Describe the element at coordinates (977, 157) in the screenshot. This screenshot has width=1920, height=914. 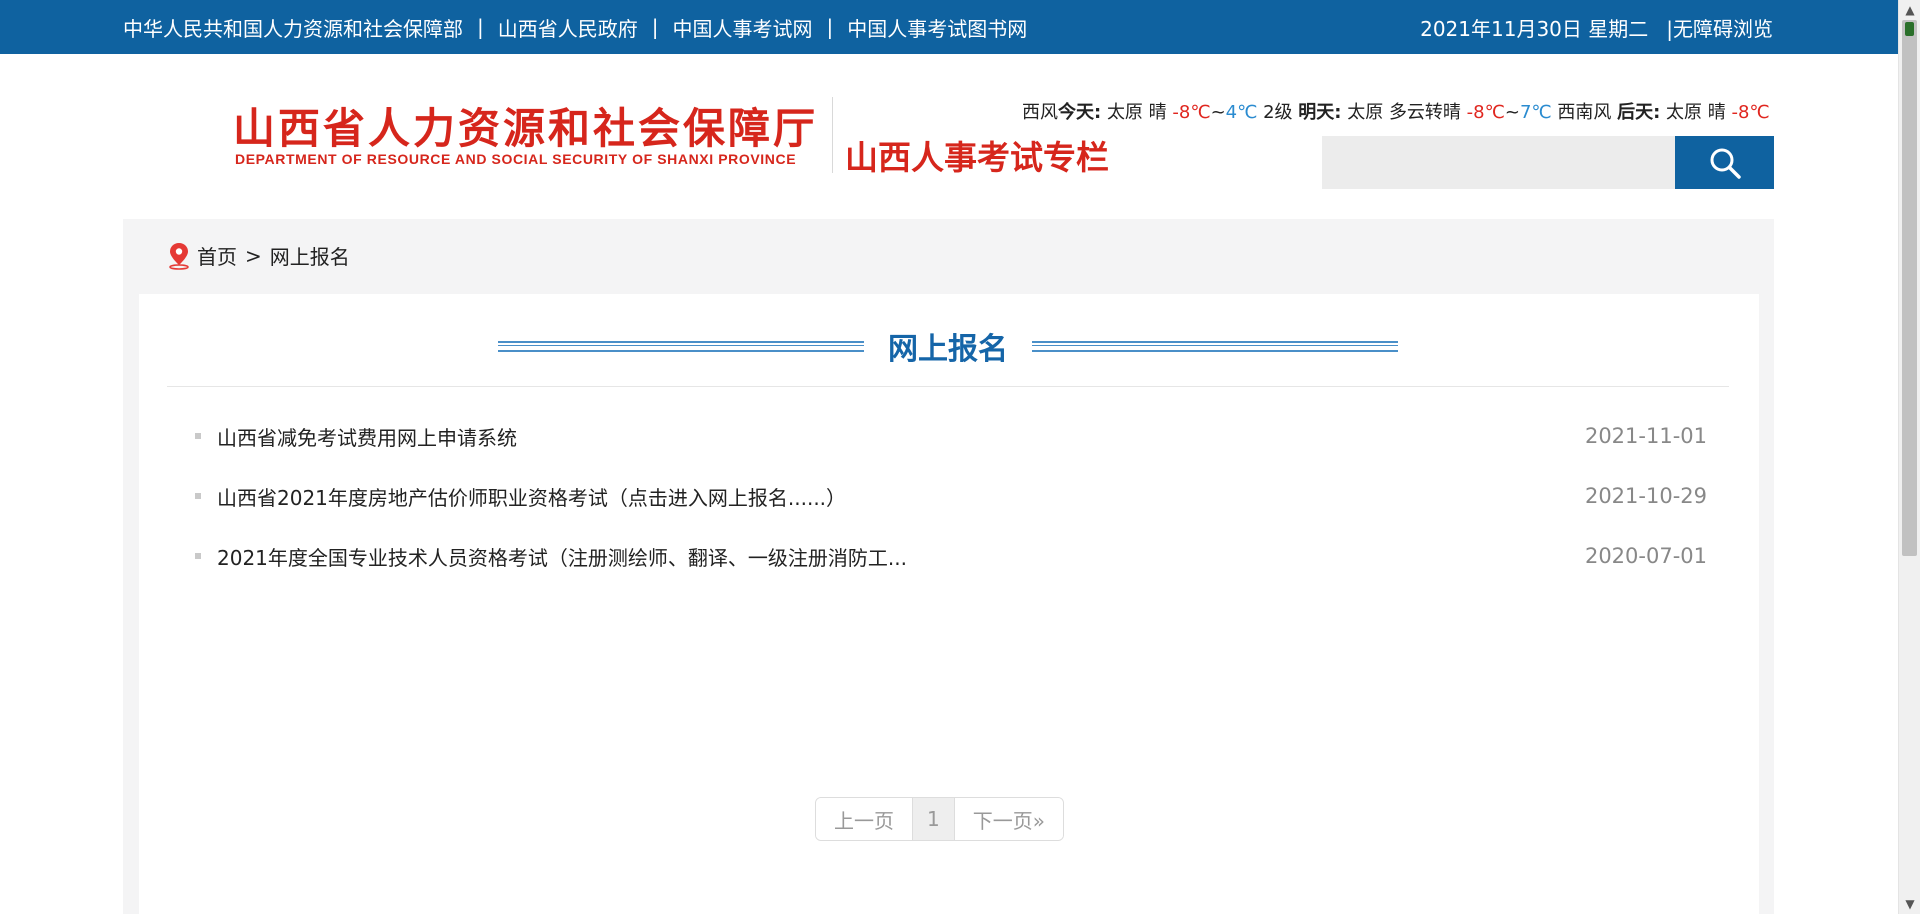
I see `logo-subtitle: 山西人事考试专栏` at that location.